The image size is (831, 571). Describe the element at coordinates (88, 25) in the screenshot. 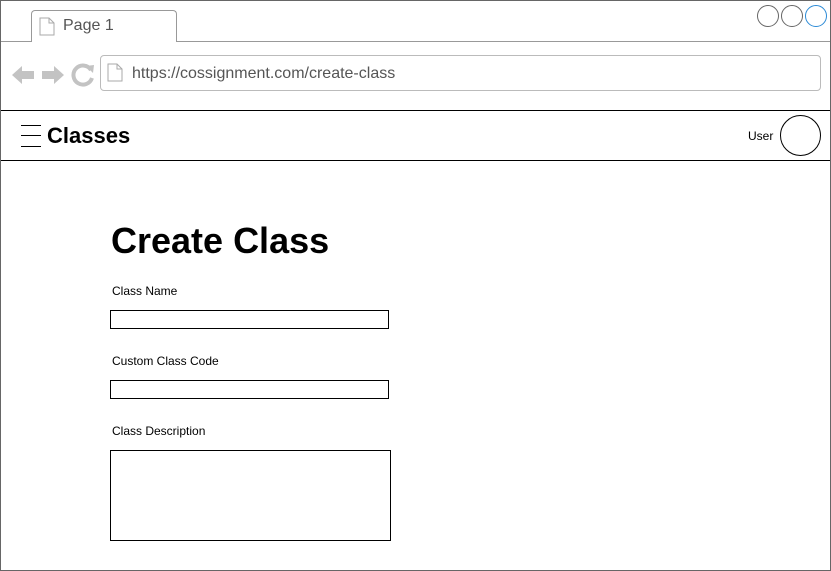

I see `tab-title: Page 1` at that location.